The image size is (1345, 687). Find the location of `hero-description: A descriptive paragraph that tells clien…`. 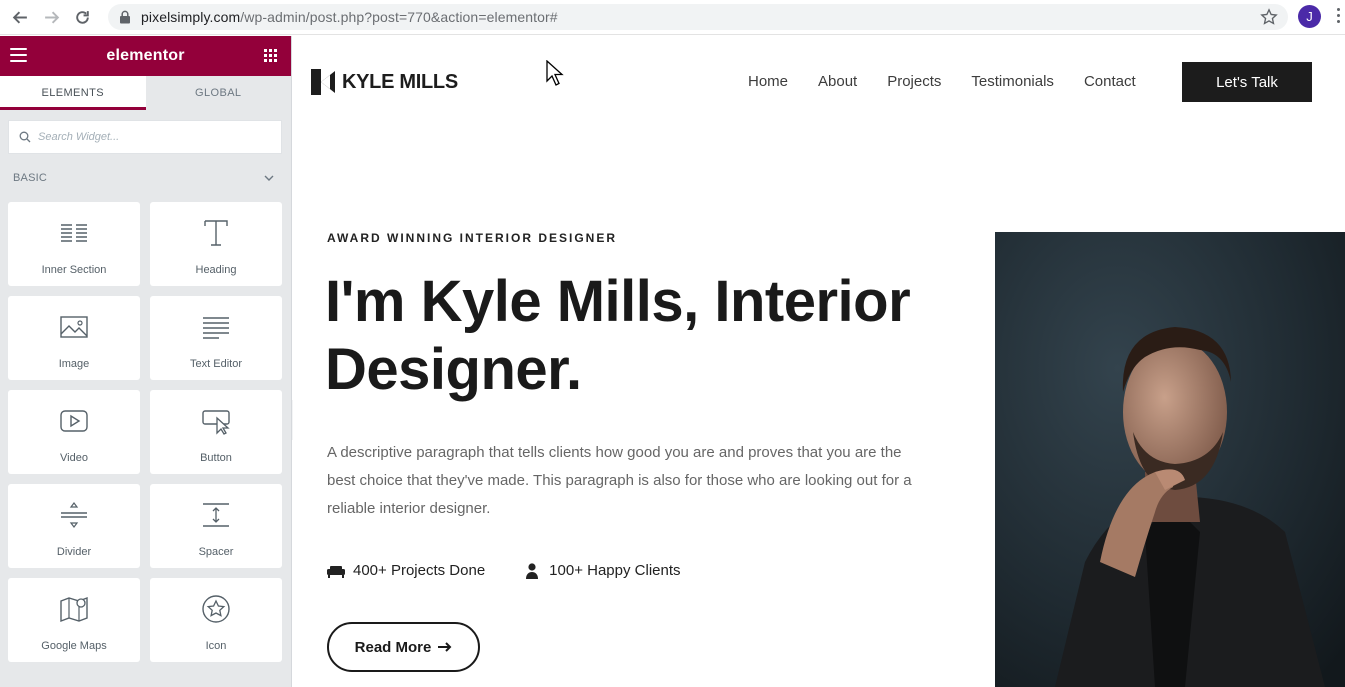

hero-description: A descriptive paragraph that tells clien… is located at coordinates (619, 480).